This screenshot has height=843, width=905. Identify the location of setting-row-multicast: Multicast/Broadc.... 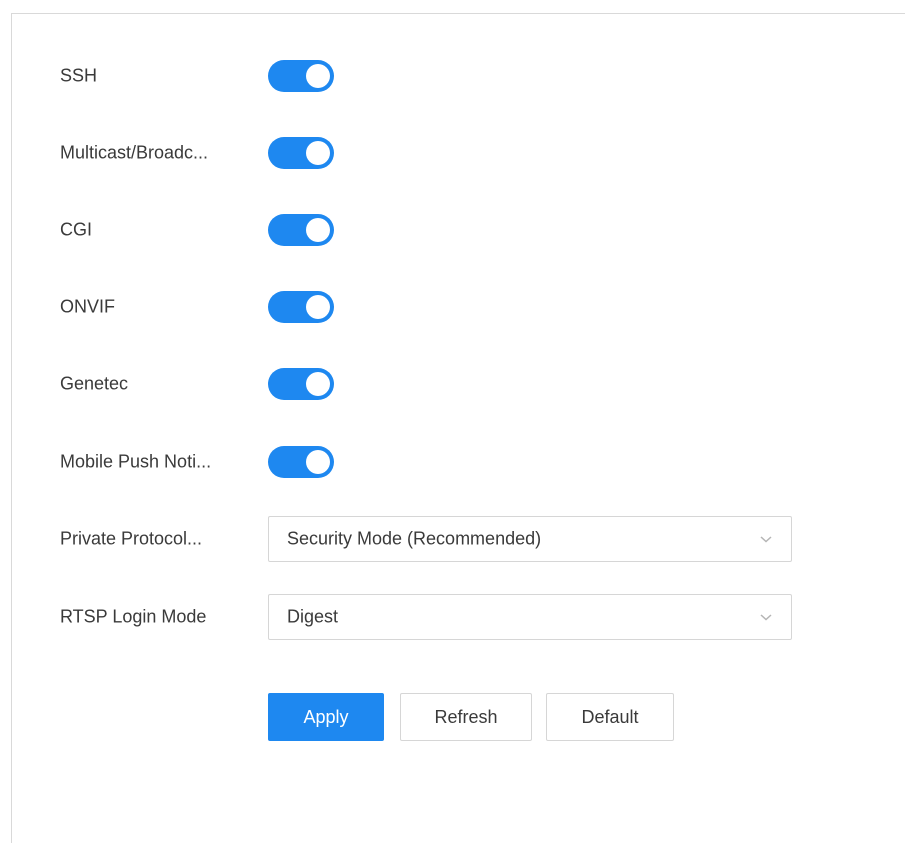
(452, 153).